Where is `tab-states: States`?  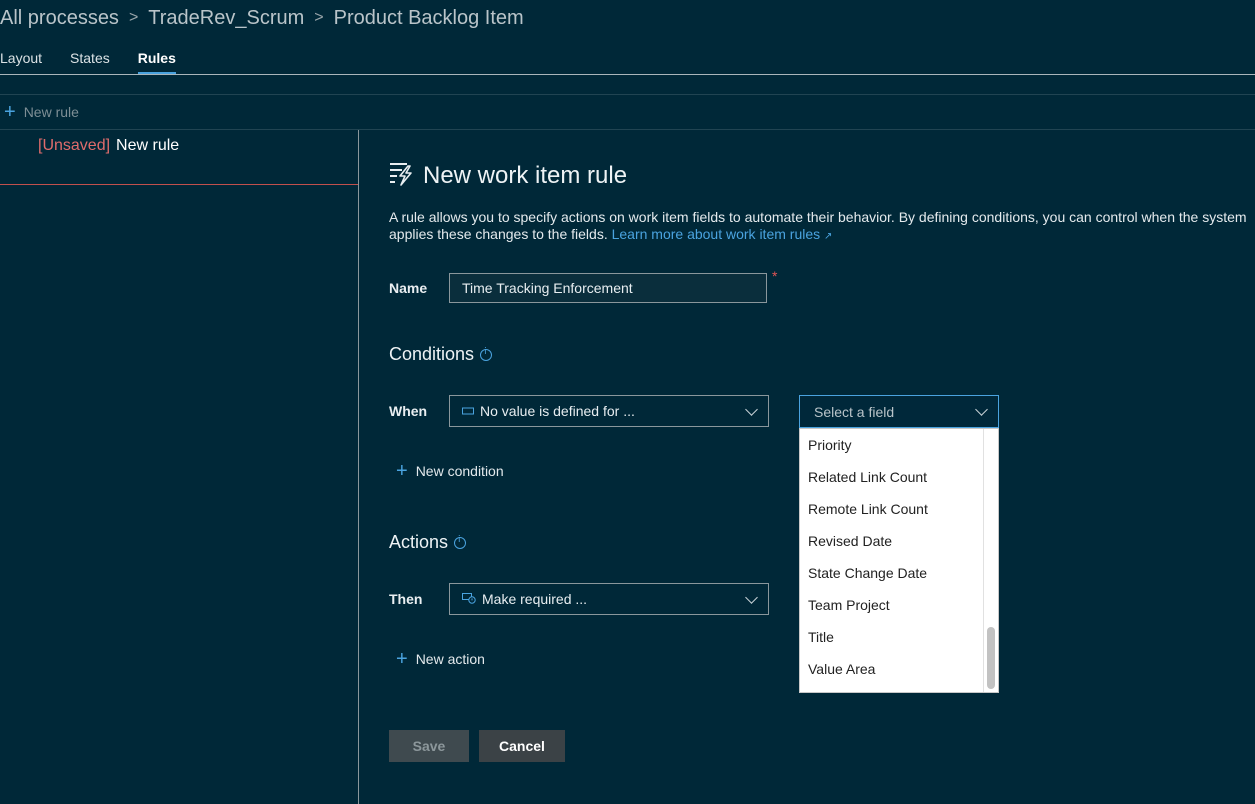 tab-states: States is located at coordinates (90, 61).